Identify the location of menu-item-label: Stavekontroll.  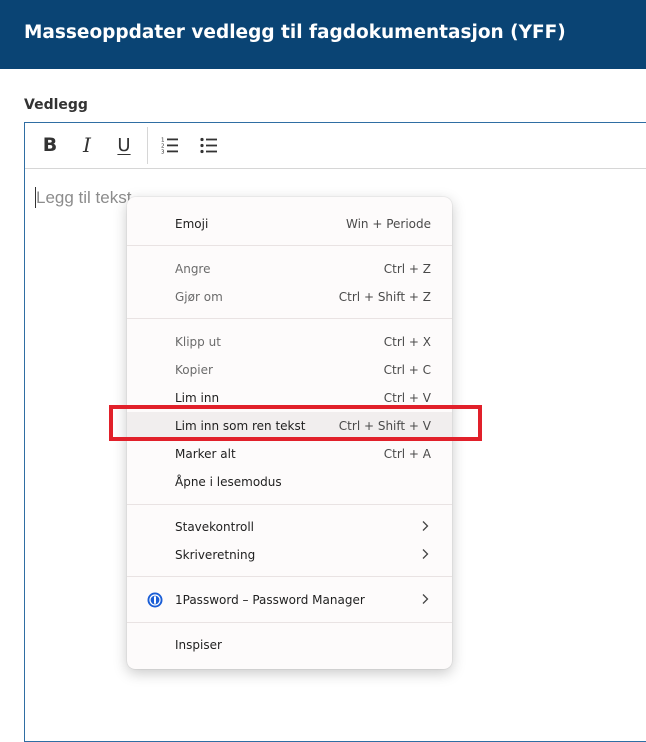
(215, 527).